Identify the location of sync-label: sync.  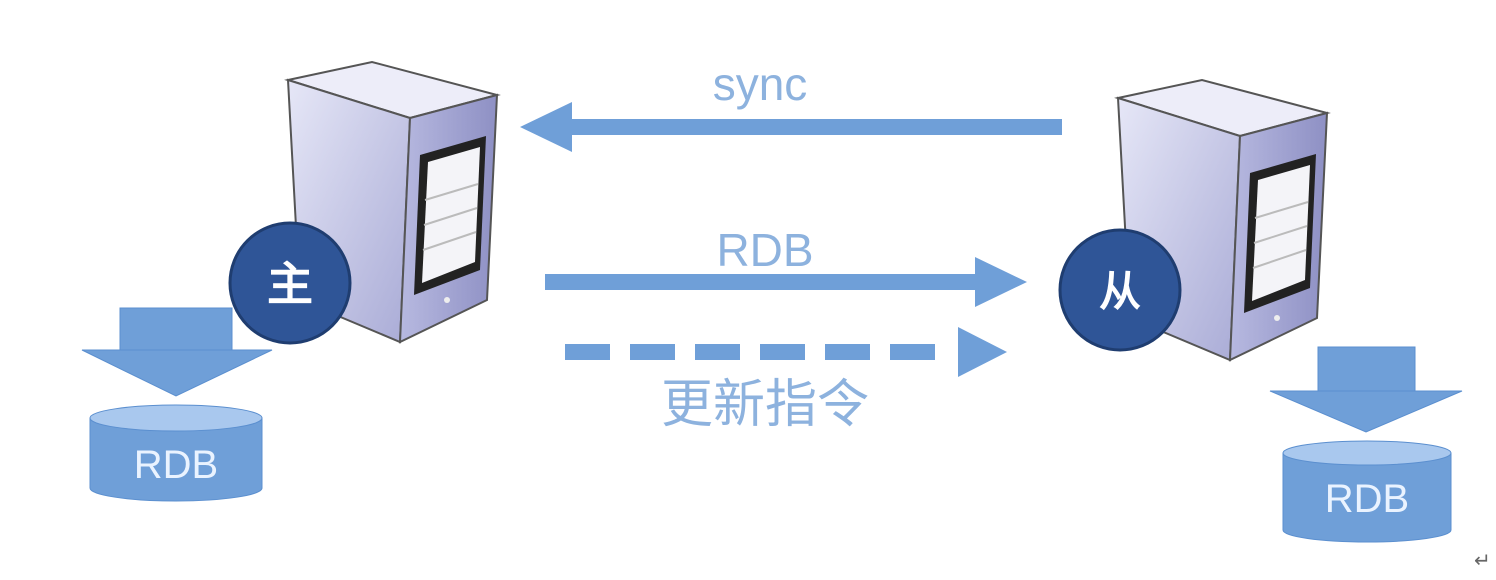
(760, 84).